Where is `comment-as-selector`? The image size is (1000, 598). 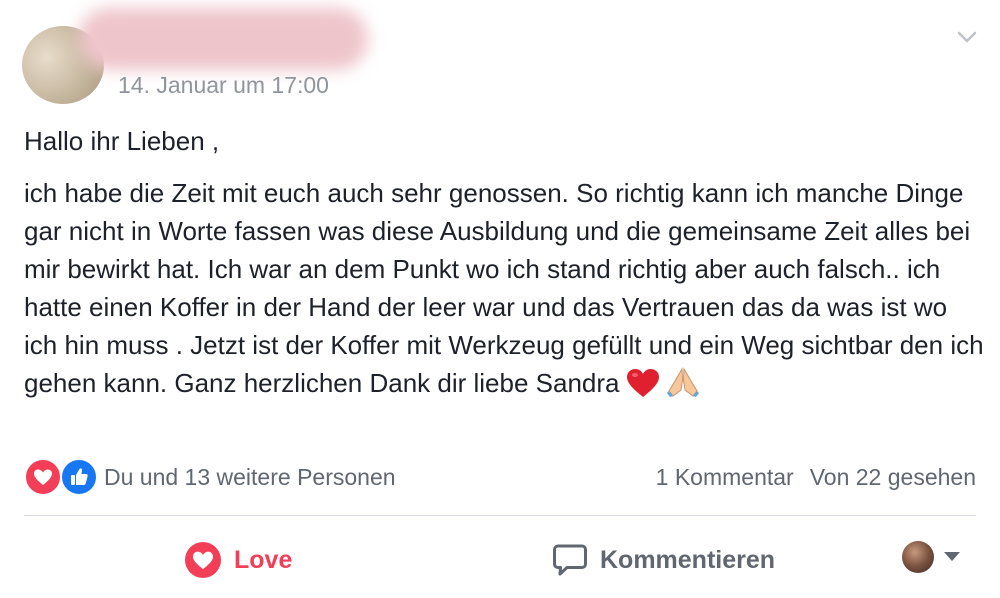
comment-as-selector is located at coordinates (931, 557).